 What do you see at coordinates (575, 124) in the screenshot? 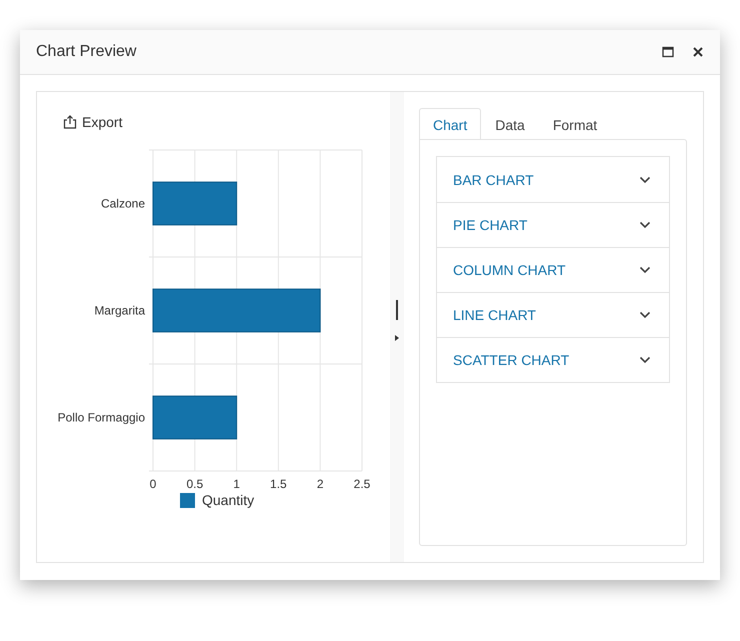
I see `tab: Format` at bounding box center [575, 124].